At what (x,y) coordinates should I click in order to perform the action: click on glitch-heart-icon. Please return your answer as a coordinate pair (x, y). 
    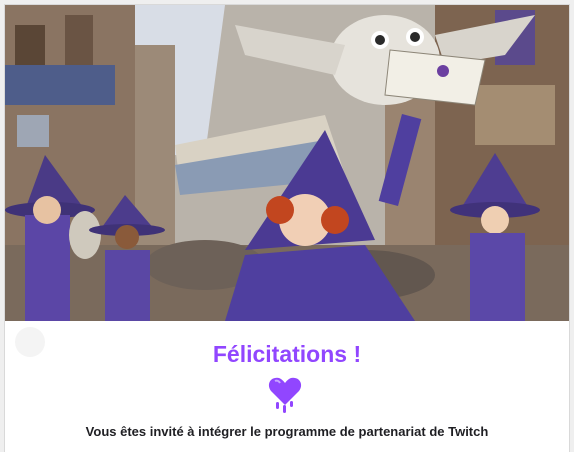
    Looking at the image, I should click on (285, 395).